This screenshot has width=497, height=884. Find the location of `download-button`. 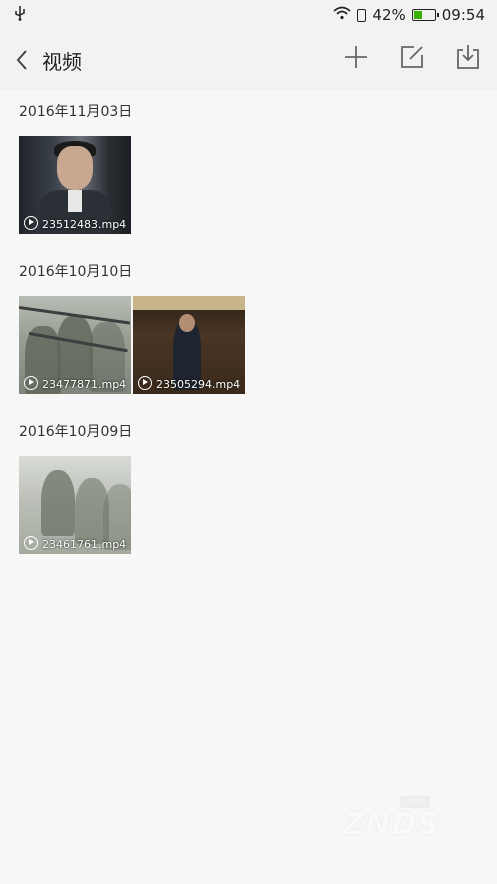

download-button is located at coordinates (468, 57).